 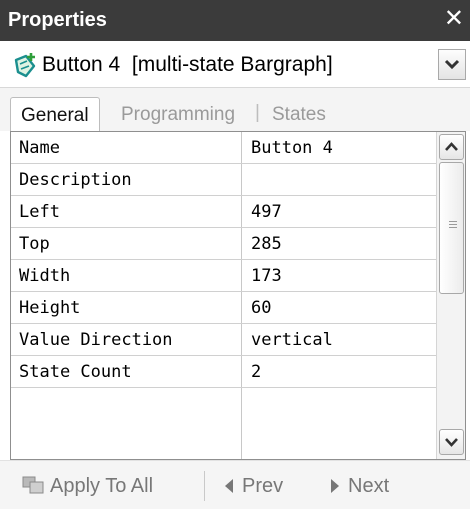 I want to click on scroll-up-button, so click(x=451, y=147).